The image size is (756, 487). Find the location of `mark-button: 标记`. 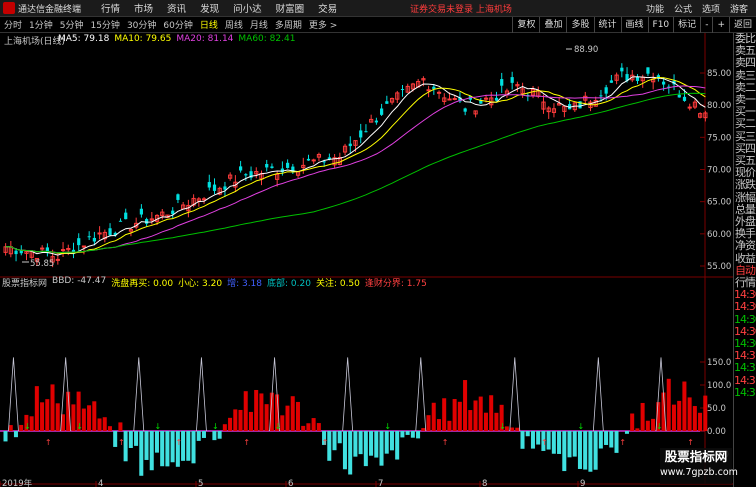

mark-button: 标记 is located at coordinates (686, 25).